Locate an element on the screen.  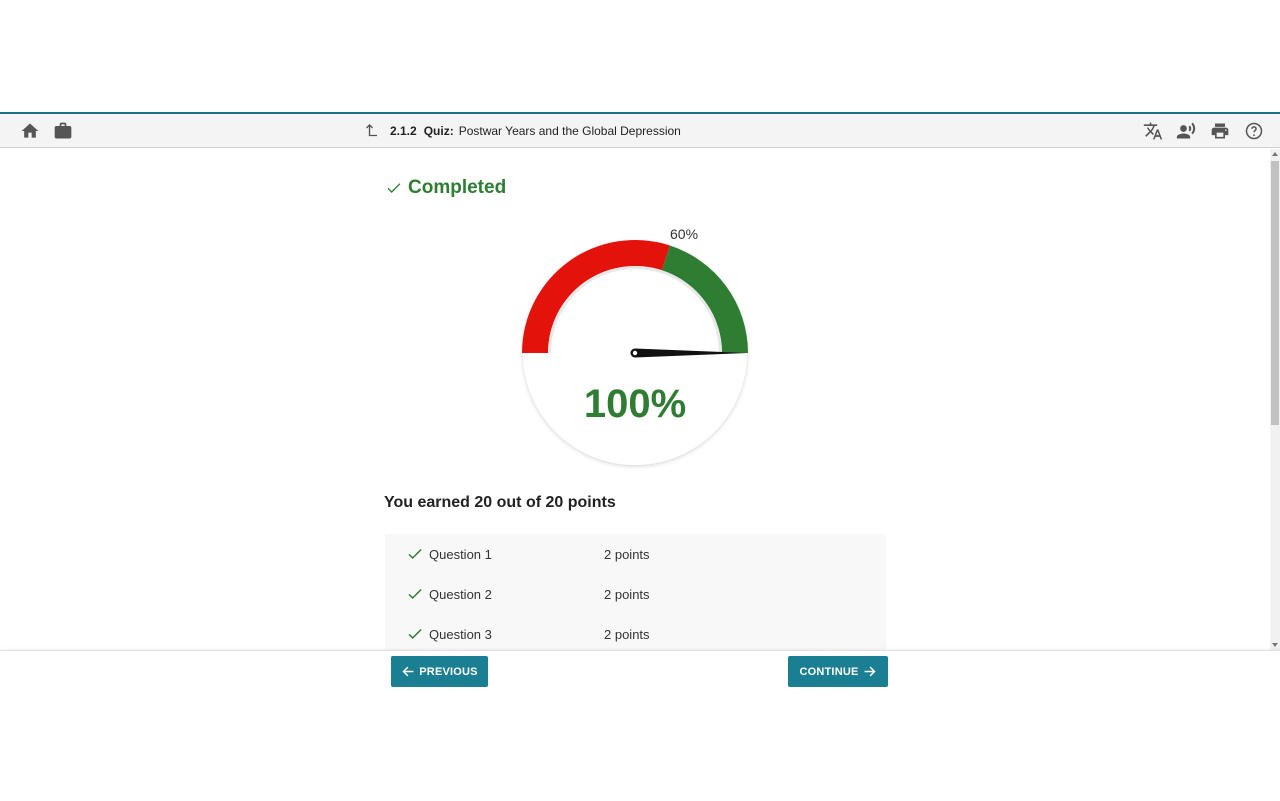
question-row: Question 3 2 points is located at coordinates (635, 632).